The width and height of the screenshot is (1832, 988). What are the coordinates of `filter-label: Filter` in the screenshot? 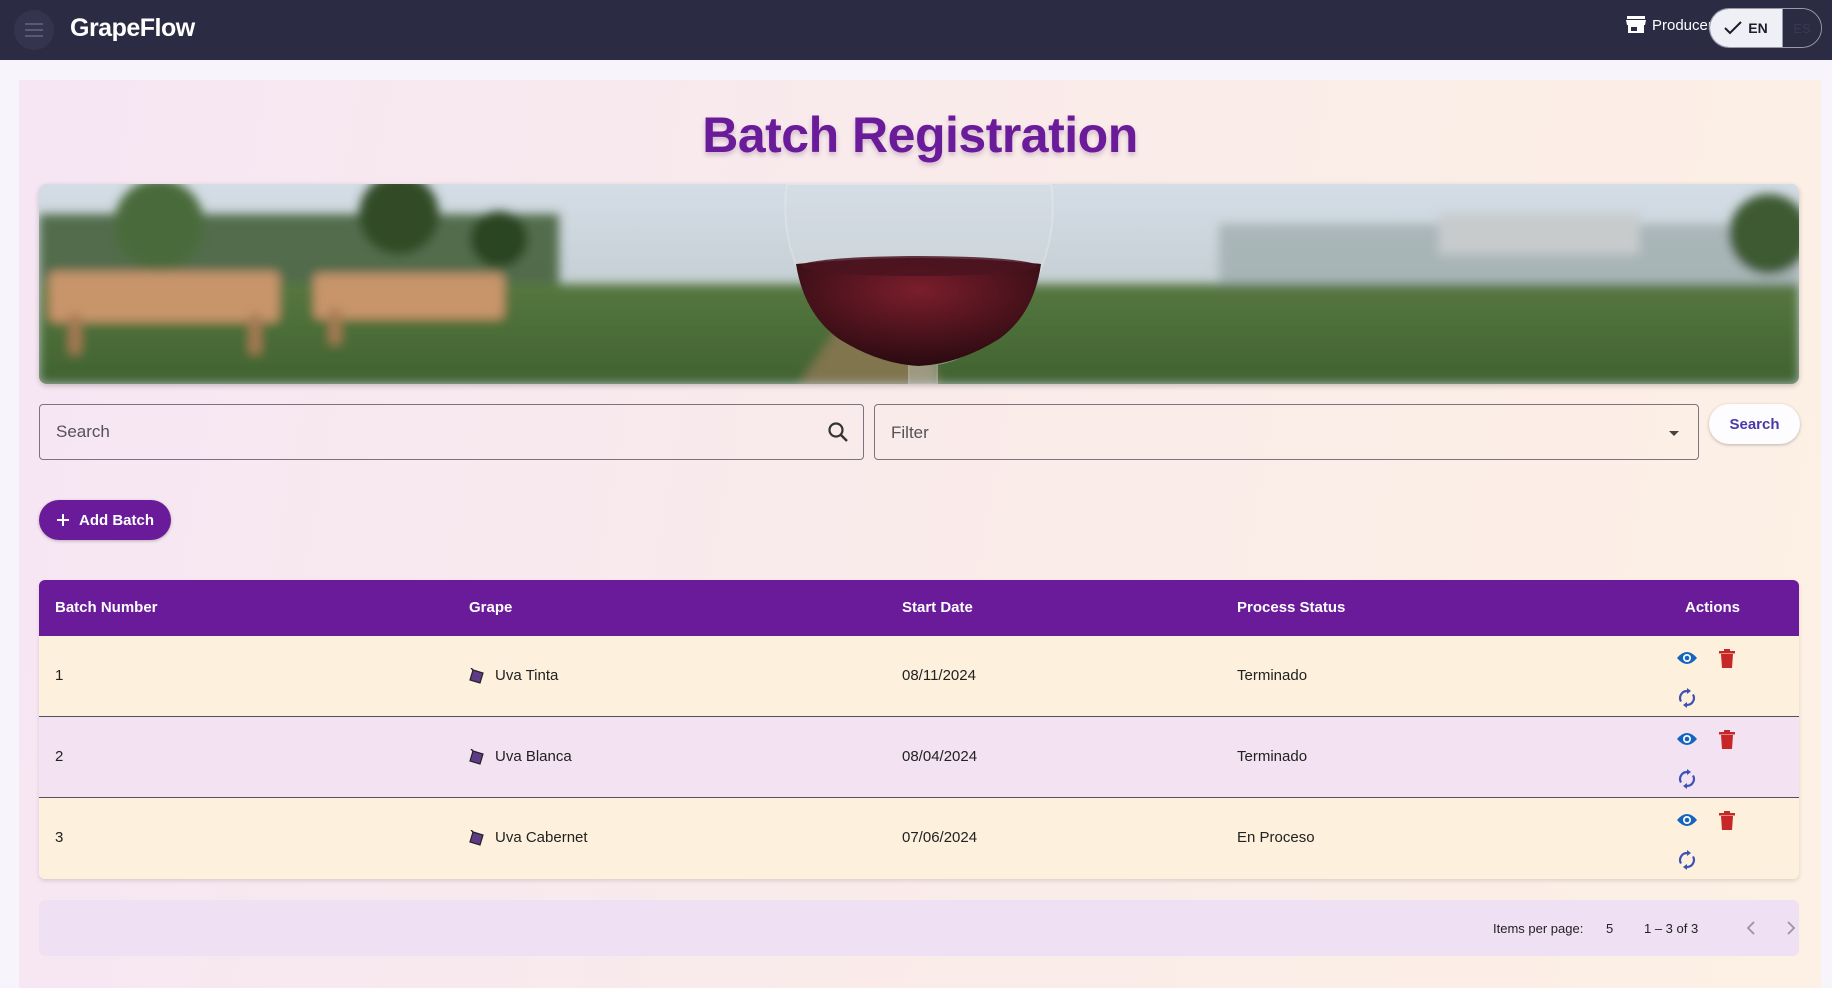 It's located at (910, 432).